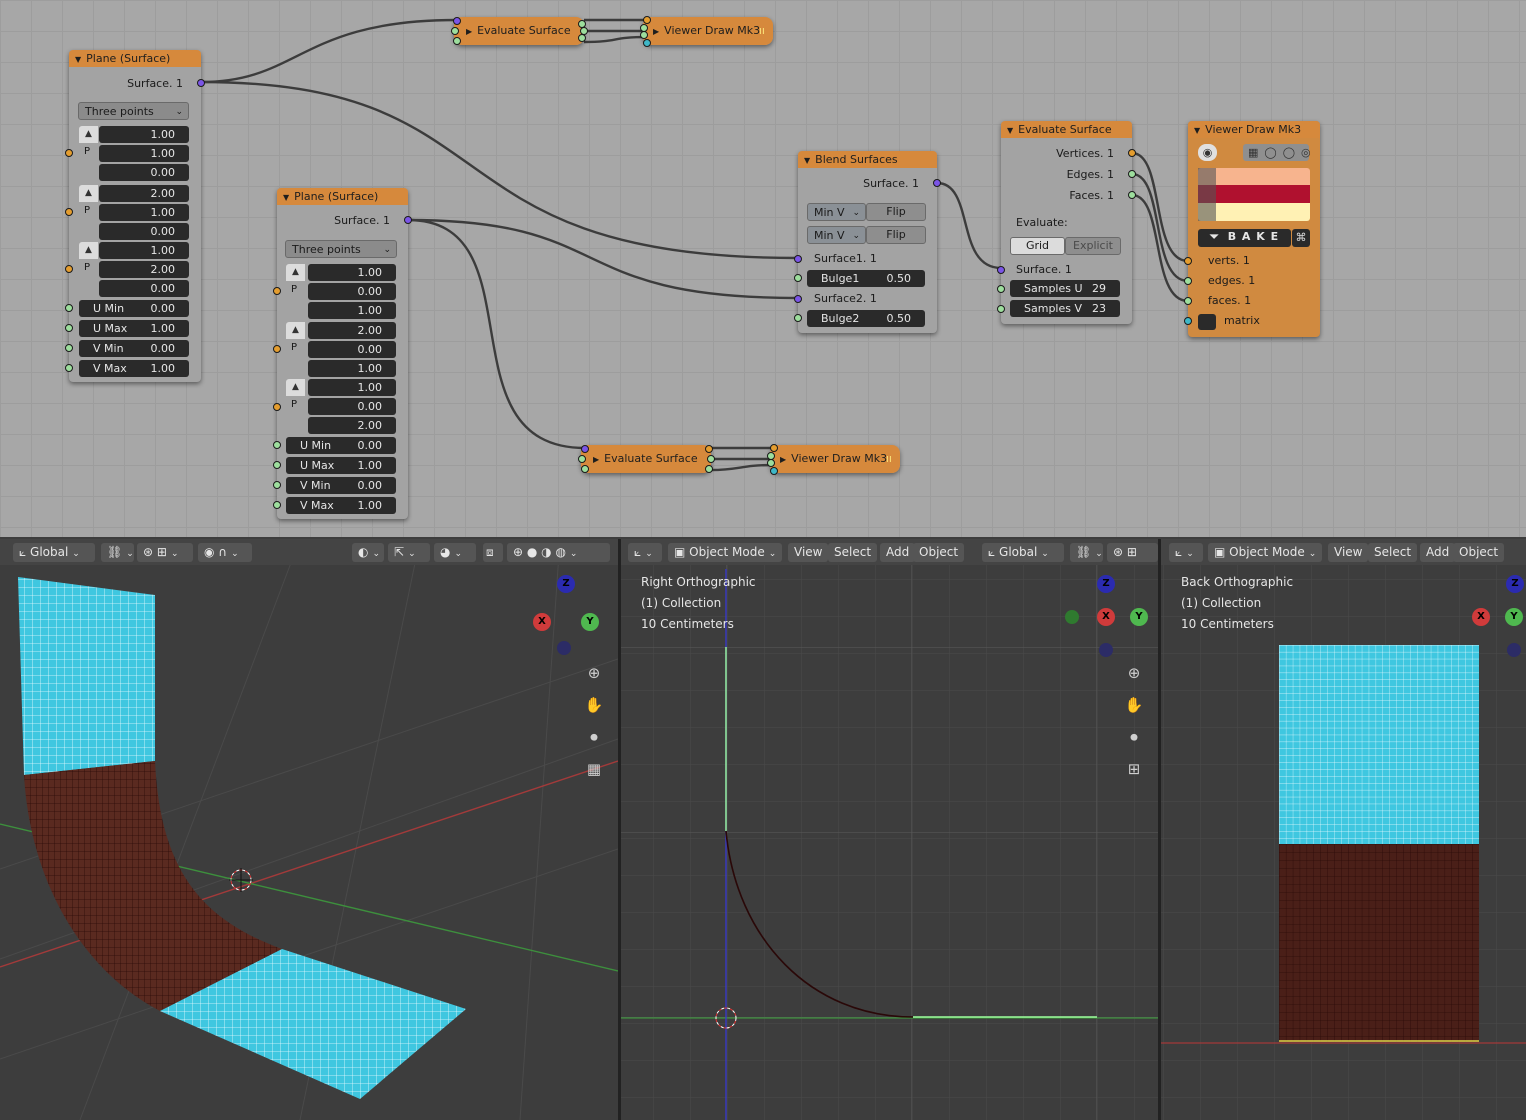 The height and width of the screenshot is (1120, 1526). Describe the element at coordinates (836, 212) in the screenshot. I see `min-v-dropdown-1: Min V ⌄` at that location.